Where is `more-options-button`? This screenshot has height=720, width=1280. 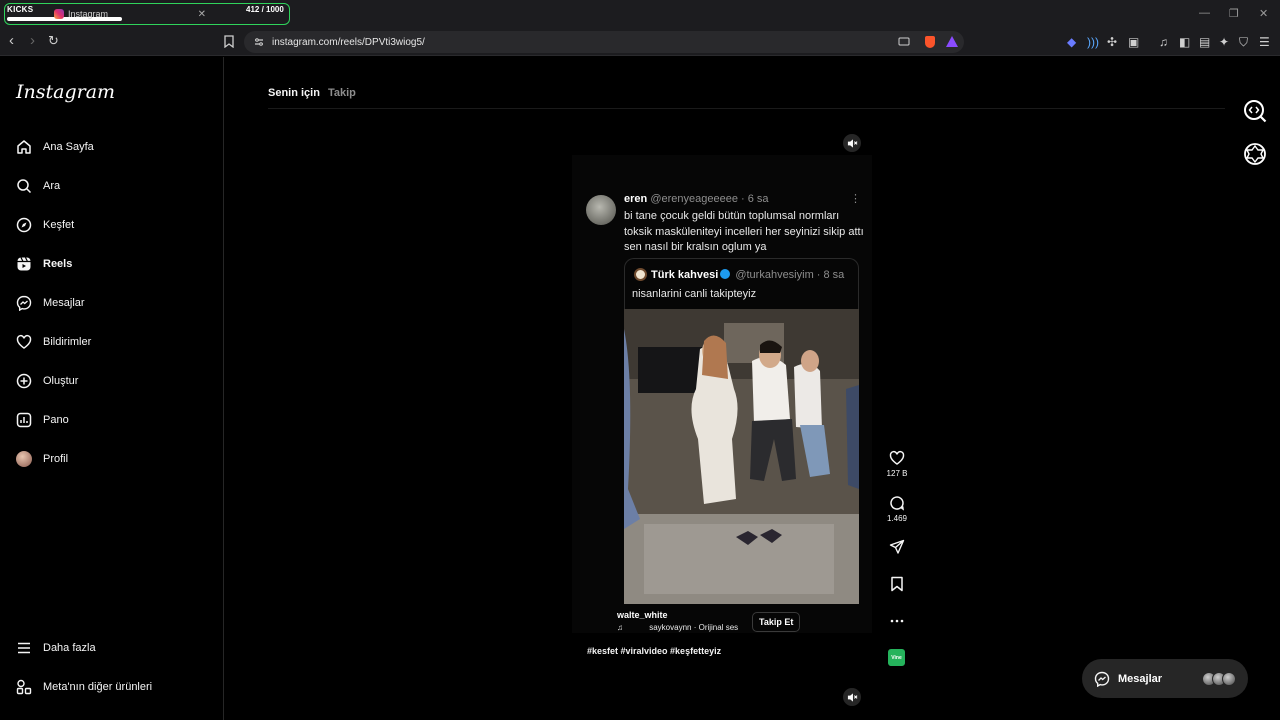 more-options-button is located at coordinates (897, 621).